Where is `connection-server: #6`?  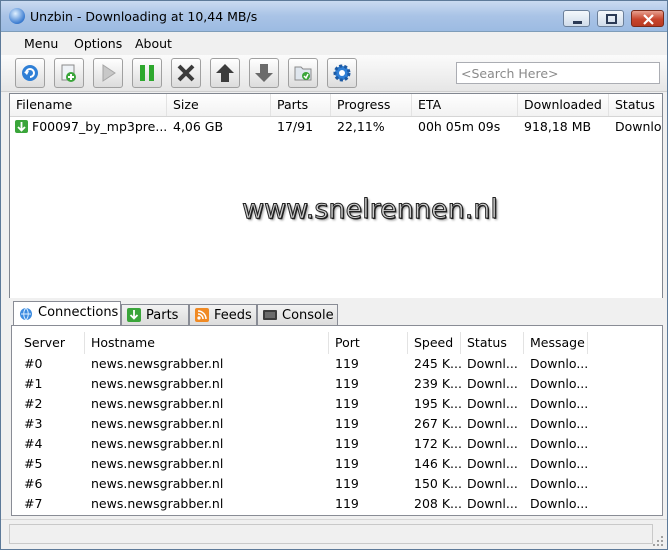
connection-server: #6 is located at coordinates (33, 483).